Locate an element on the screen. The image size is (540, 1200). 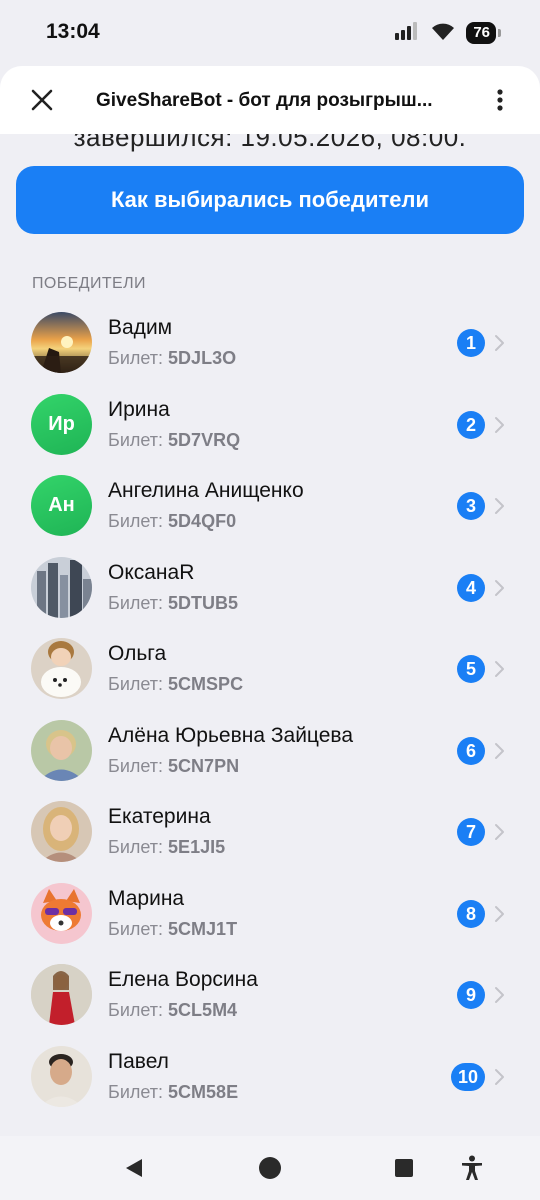
status-bar: 13:04 76 is located at coordinates (270, 33).